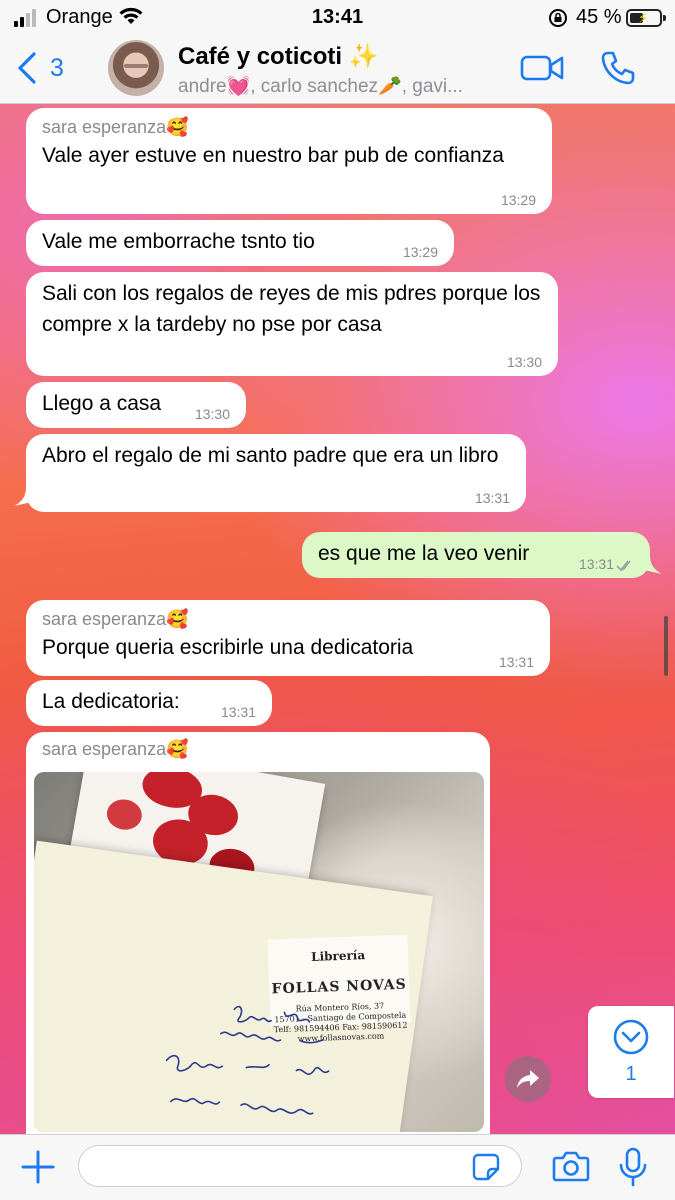  I want to click on phone-icon, so click(618, 68).